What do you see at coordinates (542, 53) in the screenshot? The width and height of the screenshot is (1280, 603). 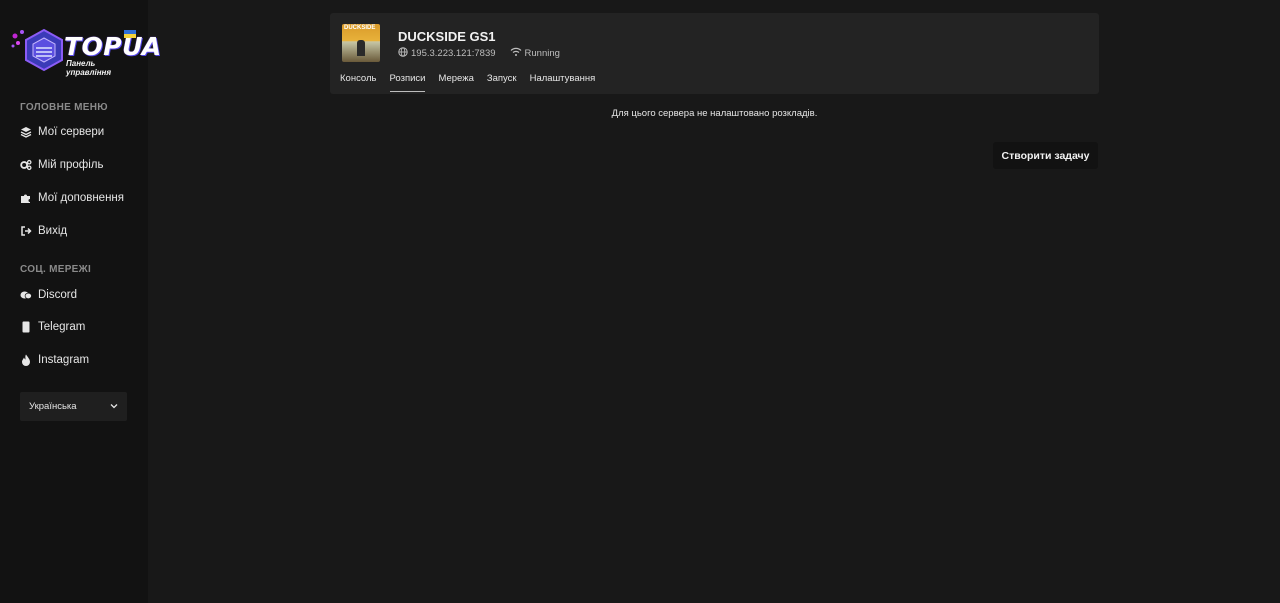 I see `server-status-text: Running` at bounding box center [542, 53].